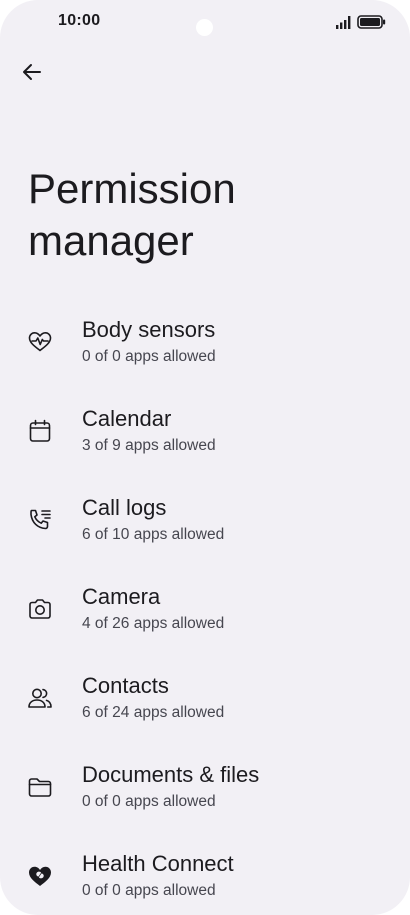 The image size is (410, 915). What do you see at coordinates (149, 445) in the screenshot?
I see `permission-subtitle: 3 of 9 apps allowed` at bounding box center [149, 445].